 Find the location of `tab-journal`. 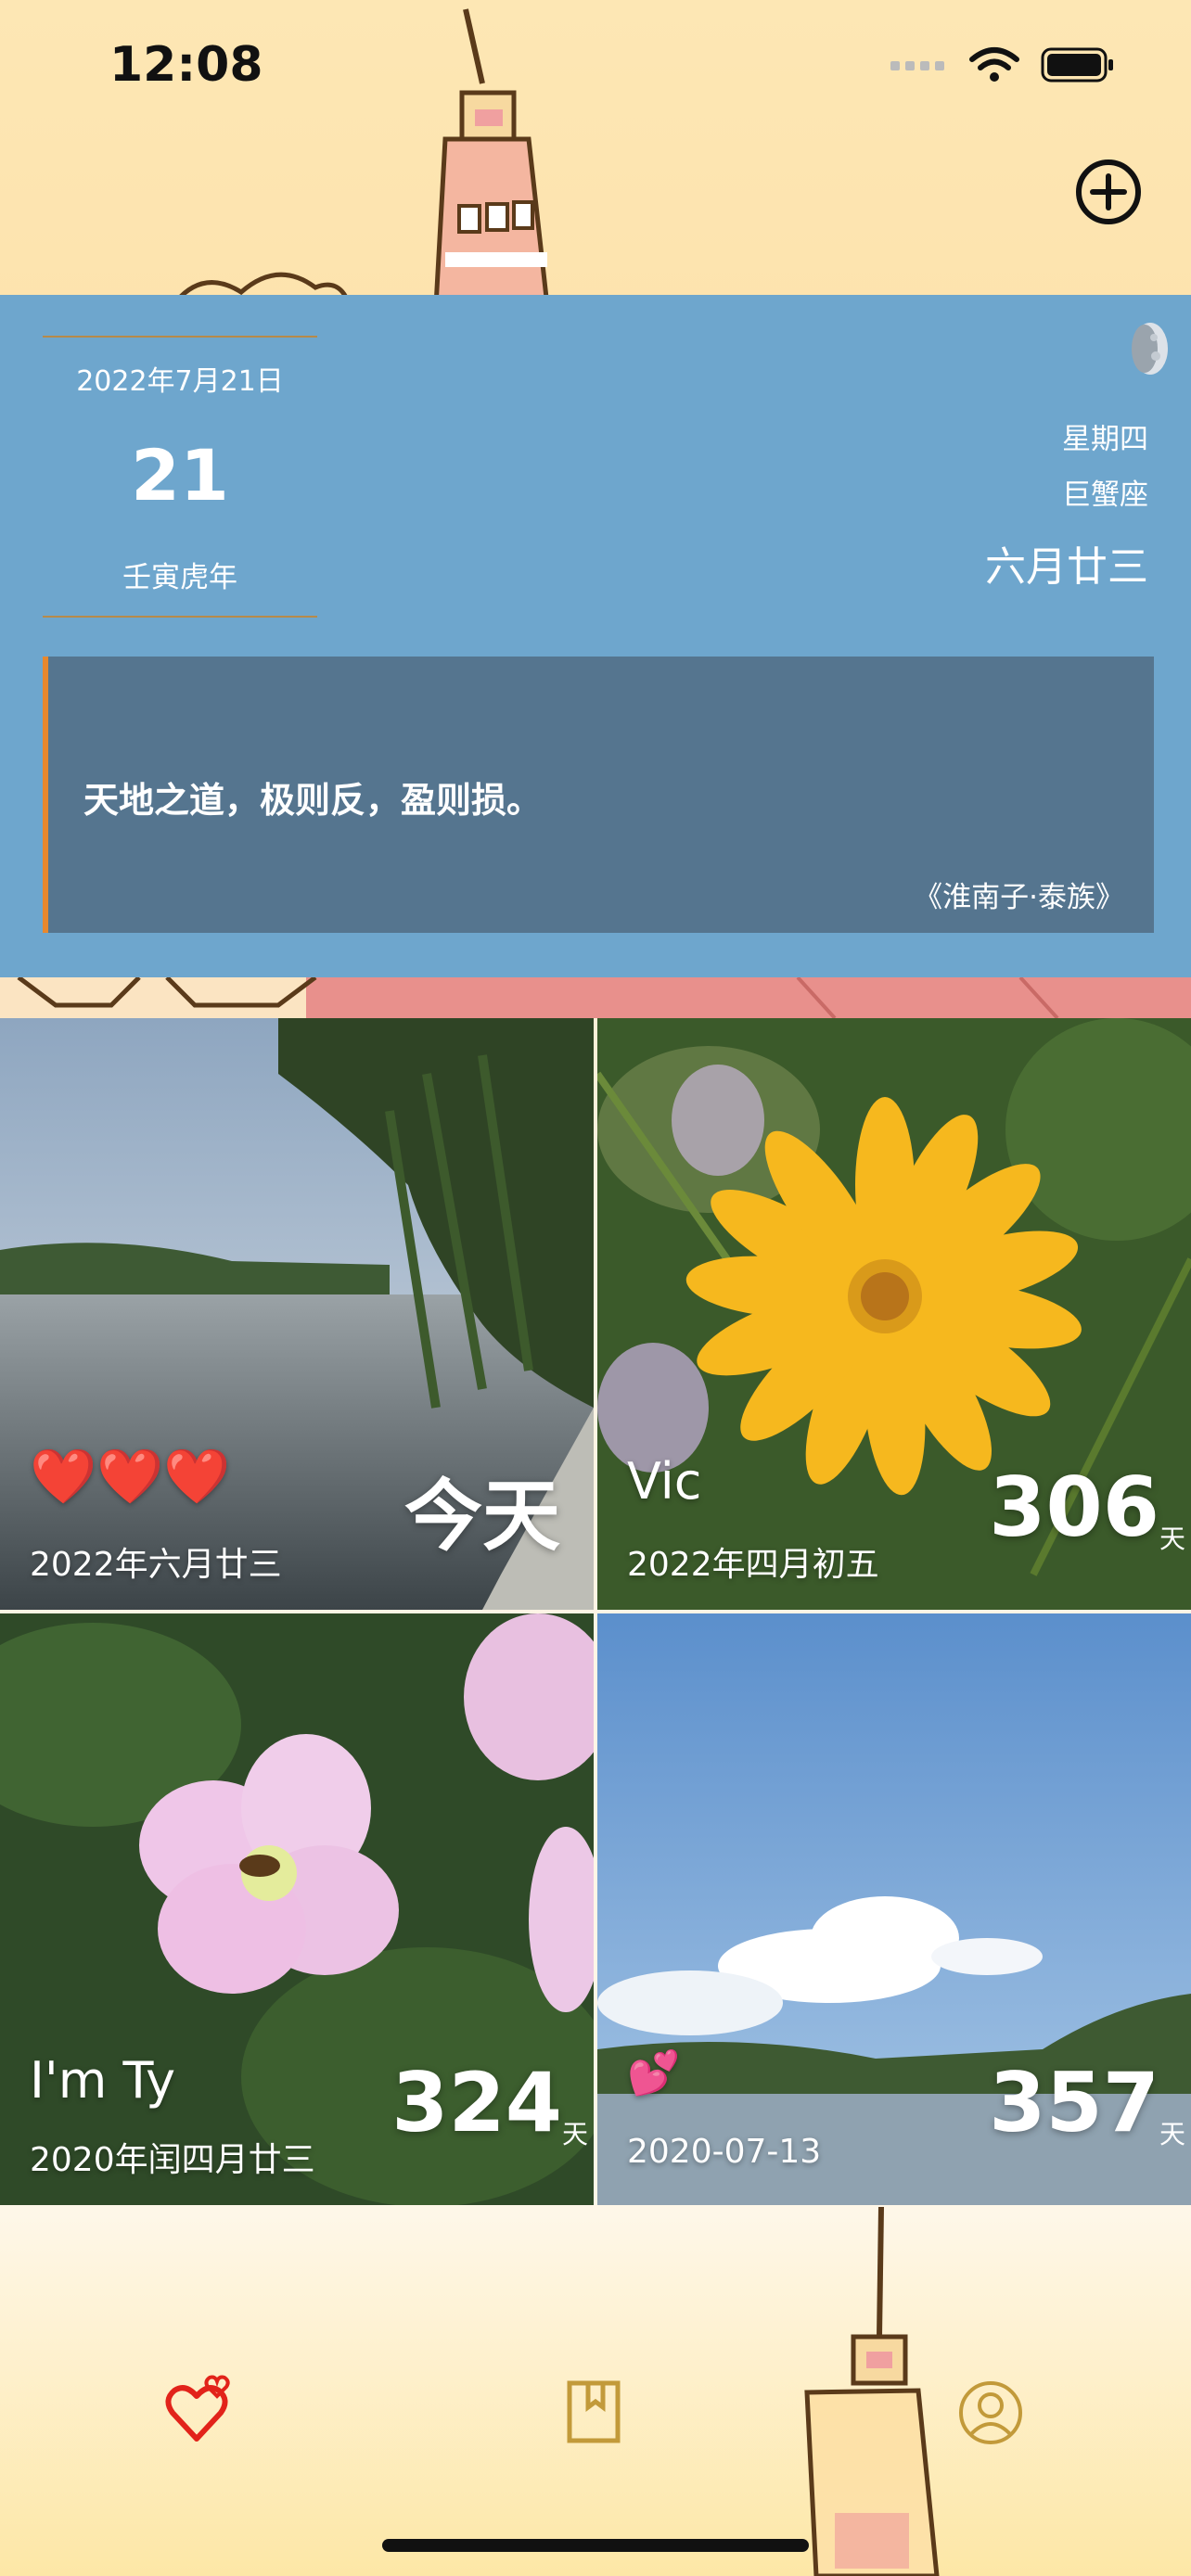

tab-journal is located at coordinates (595, 2413).